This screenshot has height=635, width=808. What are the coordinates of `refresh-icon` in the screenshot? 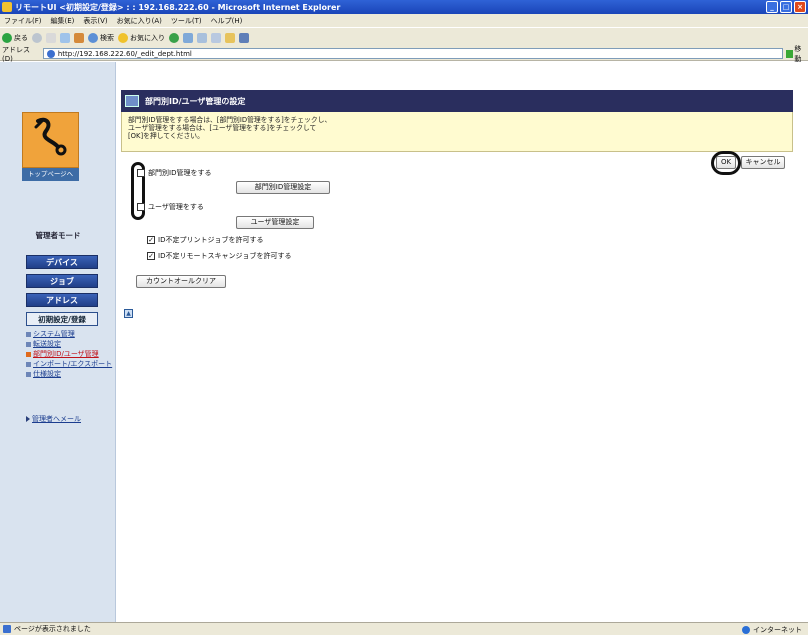 It's located at (65, 37).